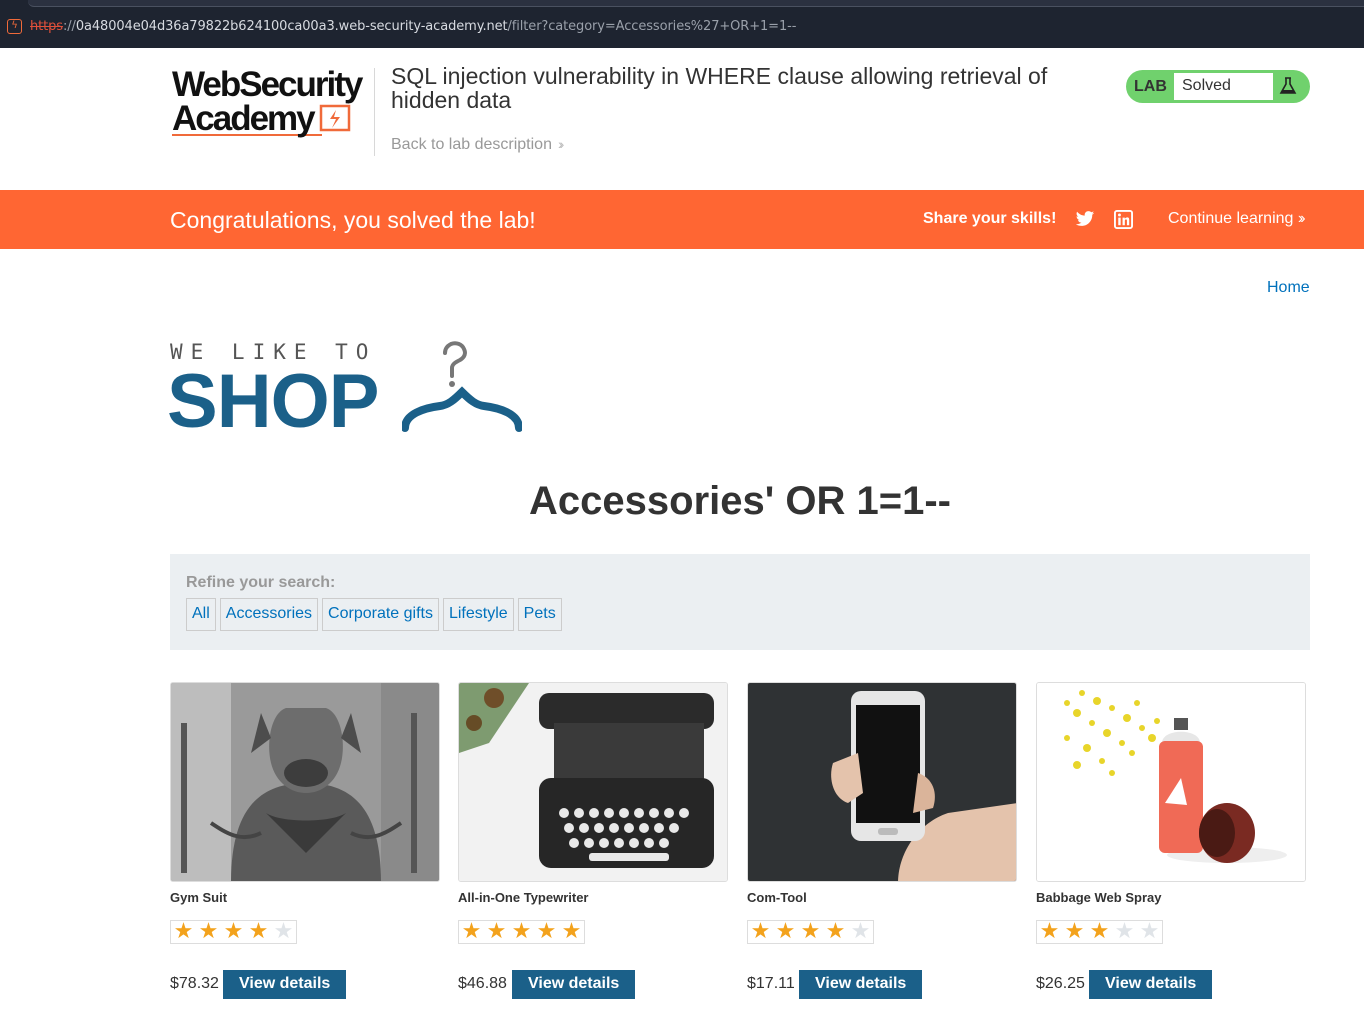 This screenshot has height=1025, width=1364. Describe the element at coordinates (1150, 86) in the screenshot. I see `lab-badge: LAB` at that location.